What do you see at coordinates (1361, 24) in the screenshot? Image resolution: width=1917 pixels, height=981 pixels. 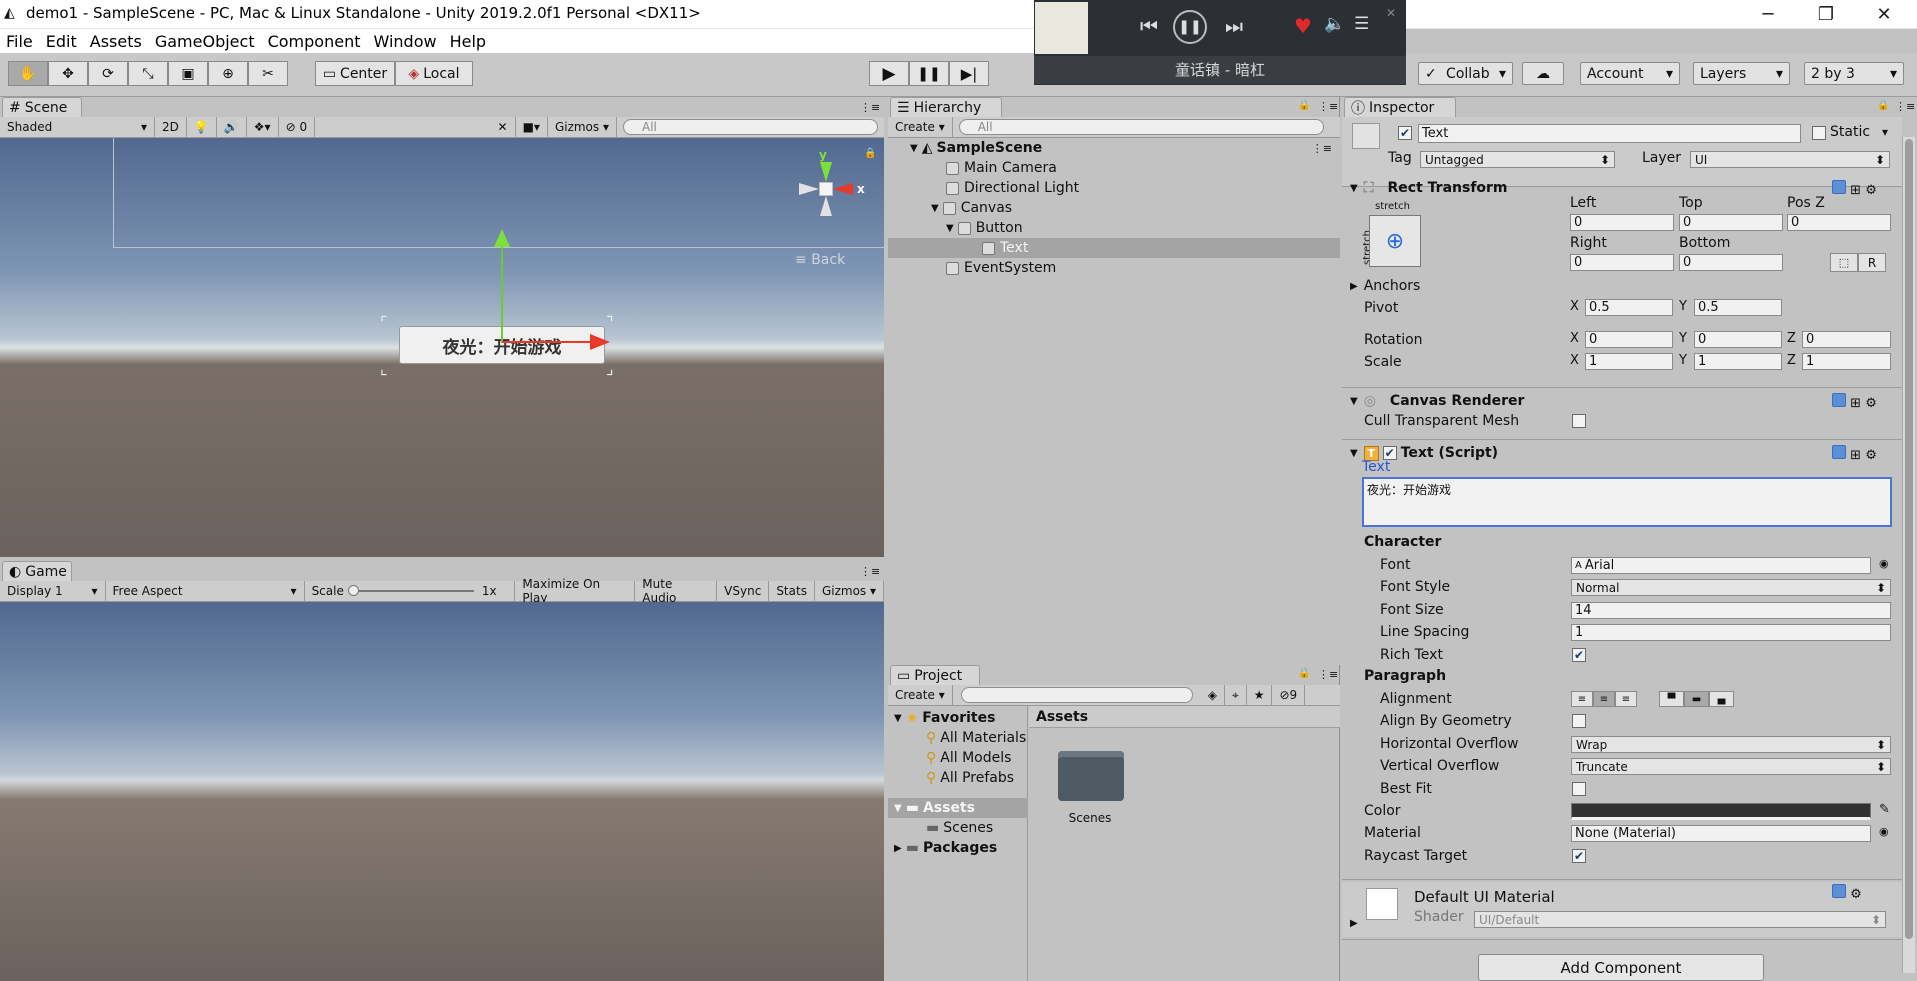 I see `playlist-icon: ☰` at bounding box center [1361, 24].